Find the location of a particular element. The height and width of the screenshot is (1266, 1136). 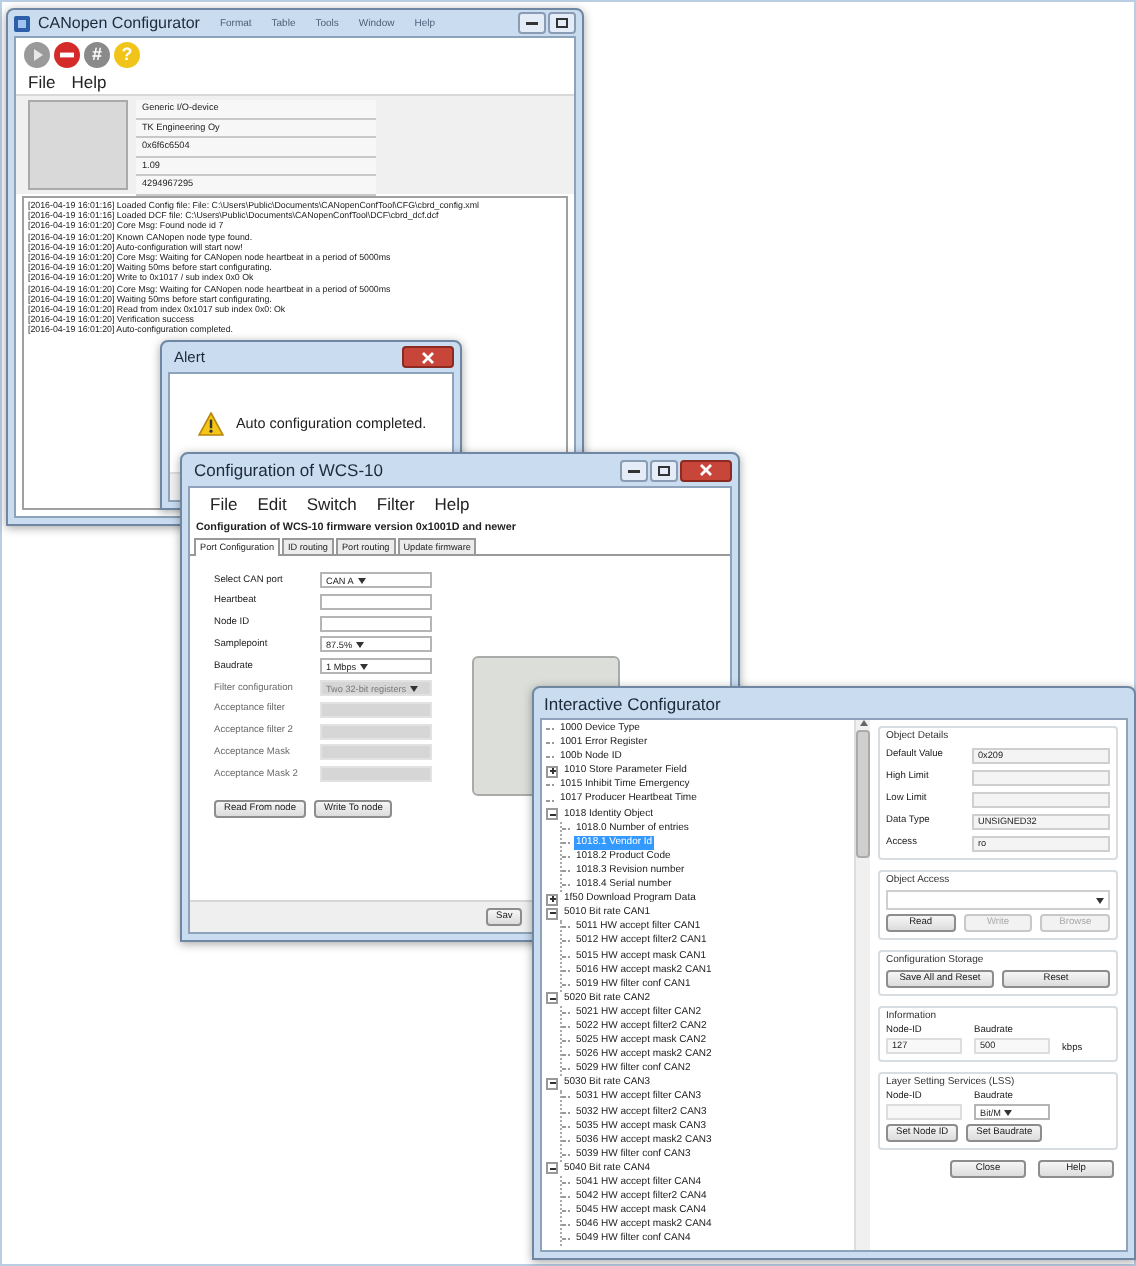

scroll-up-icon is located at coordinates (863, 723).